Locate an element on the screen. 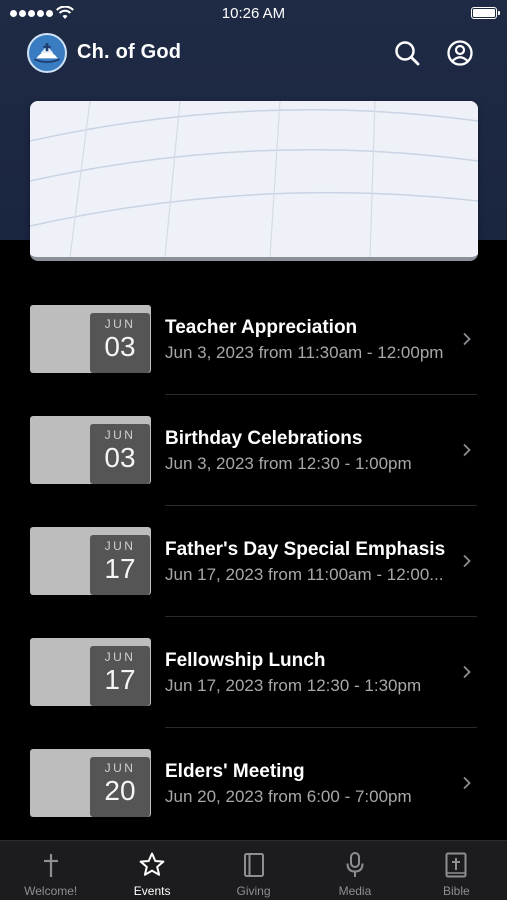 This screenshot has width=507, height=900. date-day: 20 is located at coordinates (120, 790).